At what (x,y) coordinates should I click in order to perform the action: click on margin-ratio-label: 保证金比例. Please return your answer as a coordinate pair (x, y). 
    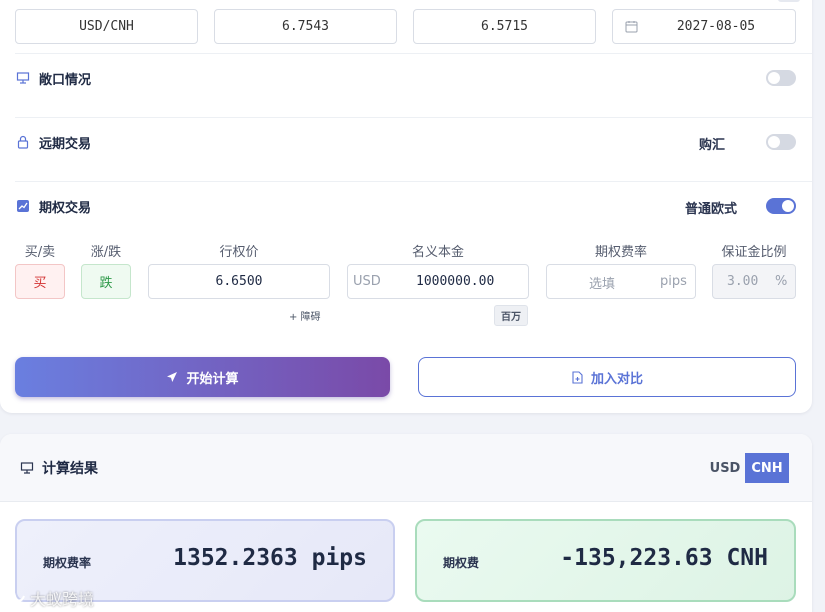
    Looking at the image, I should click on (754, 252).